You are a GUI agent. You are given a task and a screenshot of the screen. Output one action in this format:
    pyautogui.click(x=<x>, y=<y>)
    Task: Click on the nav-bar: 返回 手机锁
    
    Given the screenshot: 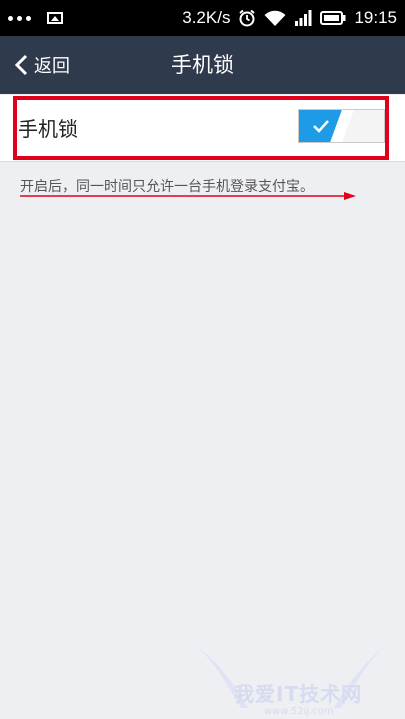 What is the action you would take?
    pyautogui.click(x=202, y=65)
    